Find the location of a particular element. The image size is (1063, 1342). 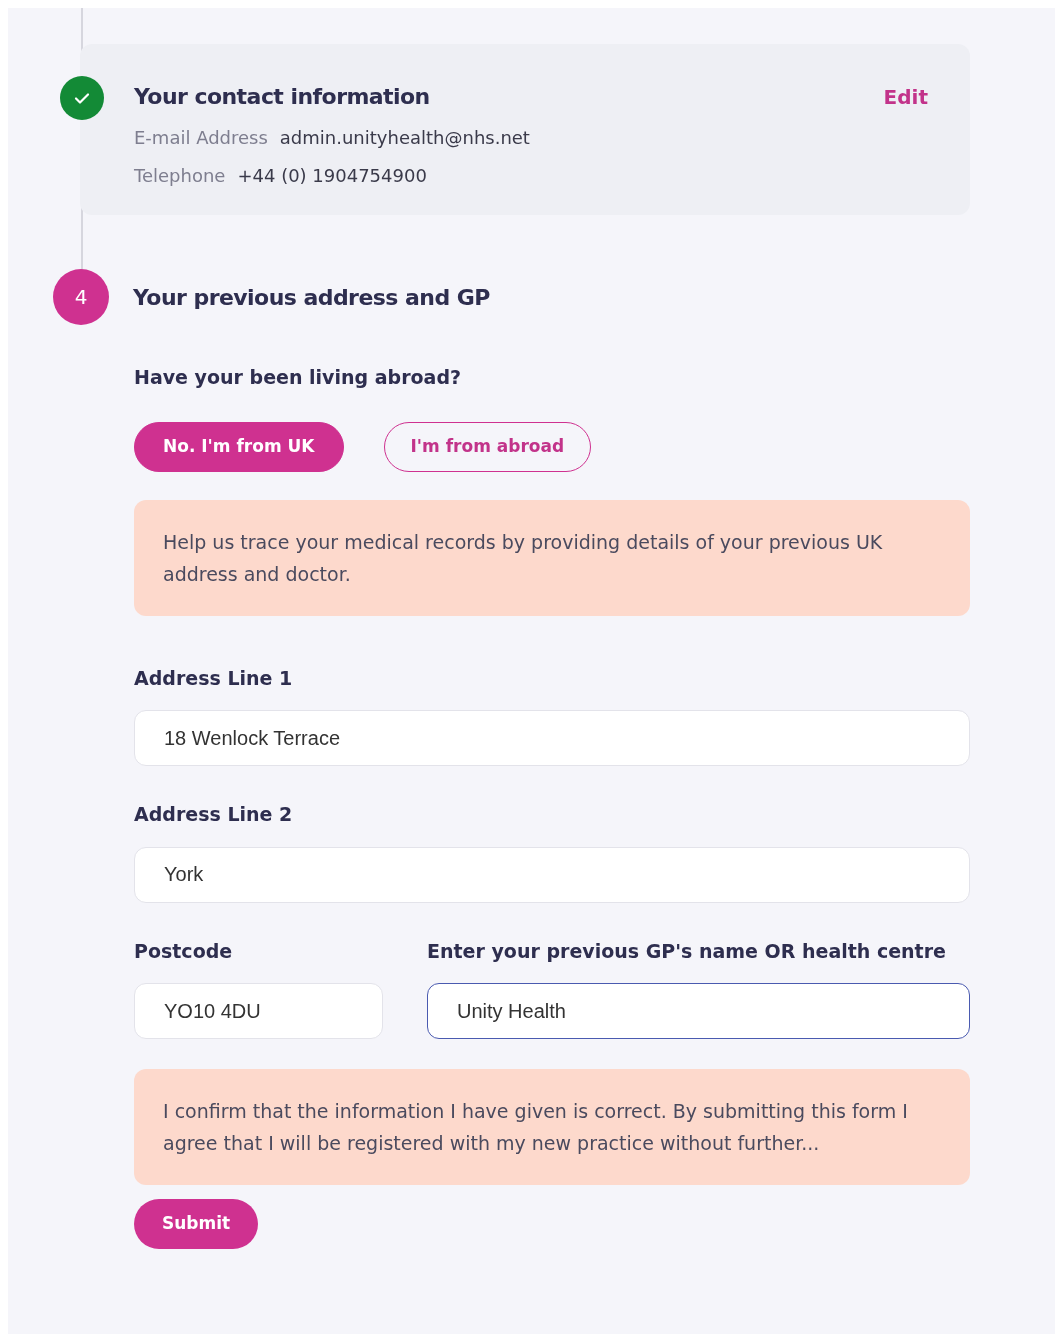

input-field: York is located at coordinates (552, 874).